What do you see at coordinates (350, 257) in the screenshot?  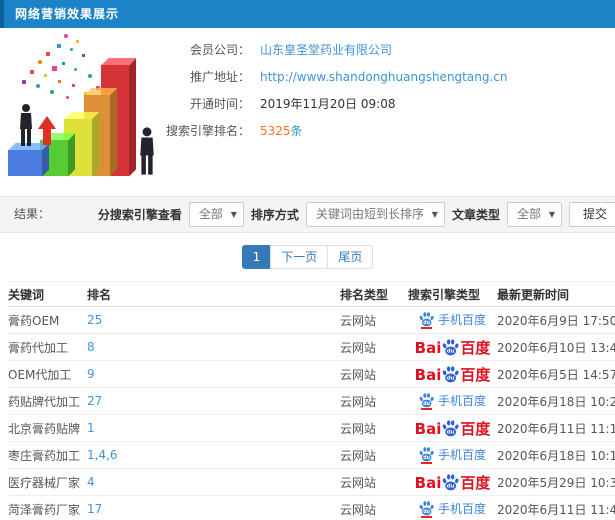 I see `last-page-button: 尾页` at bounding box center [350, 257].